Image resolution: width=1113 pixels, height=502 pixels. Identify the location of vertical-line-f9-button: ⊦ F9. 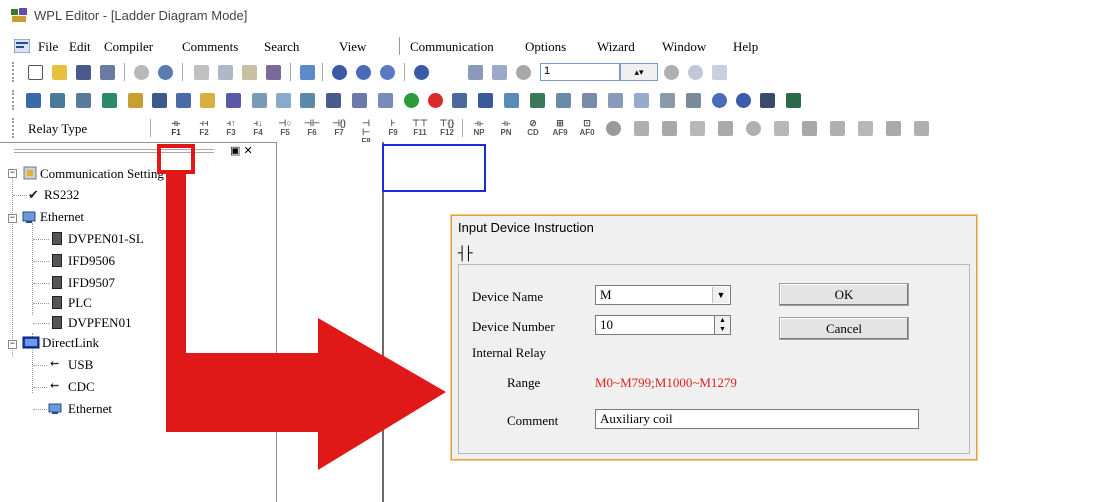
(393, 129).